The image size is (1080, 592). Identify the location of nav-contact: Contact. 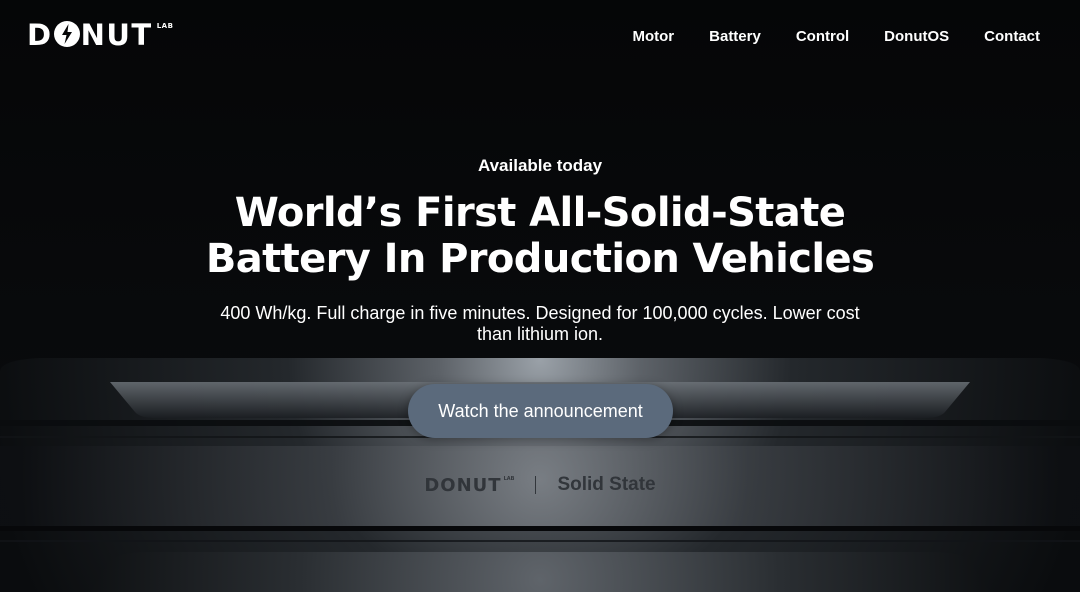
(1012, 37).